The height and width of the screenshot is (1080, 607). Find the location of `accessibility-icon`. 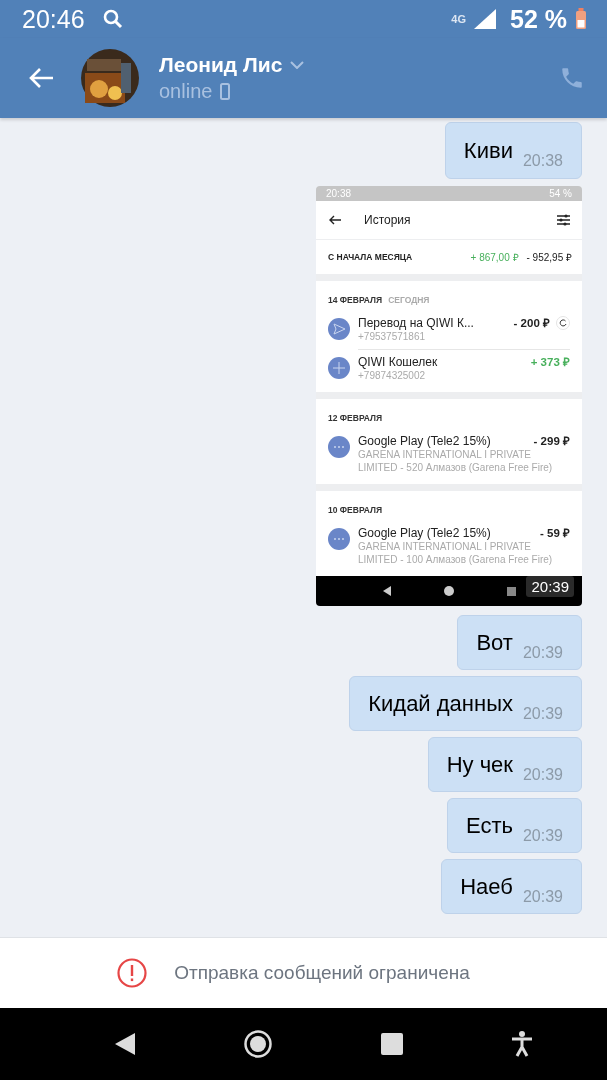

accessibility-icon is located at coordinates (521, 1044).